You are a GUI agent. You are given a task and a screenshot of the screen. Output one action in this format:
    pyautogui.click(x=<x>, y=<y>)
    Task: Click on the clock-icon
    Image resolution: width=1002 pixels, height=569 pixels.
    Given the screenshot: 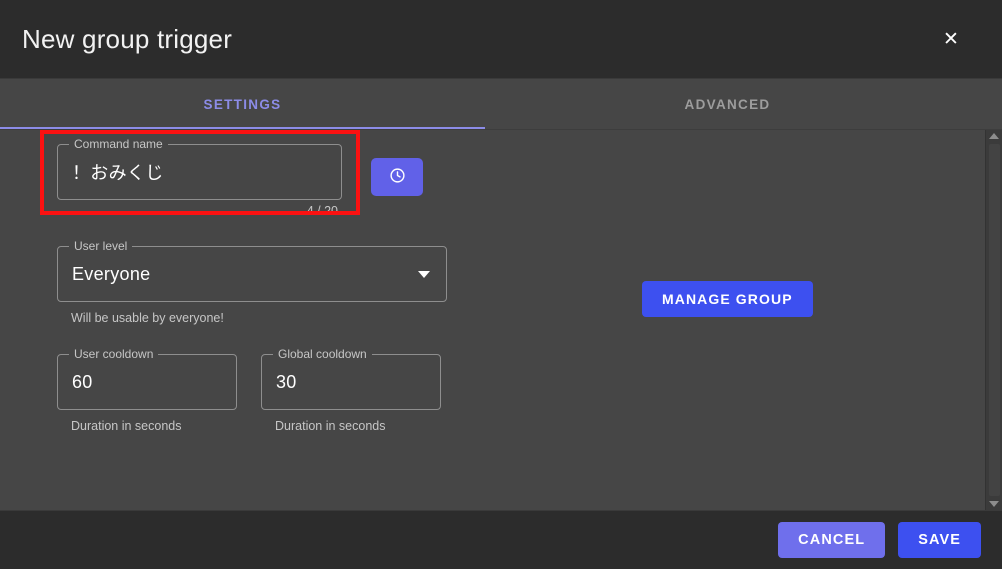 What is the action you would take?
    pyautogui.click(x=397, y=177)
    